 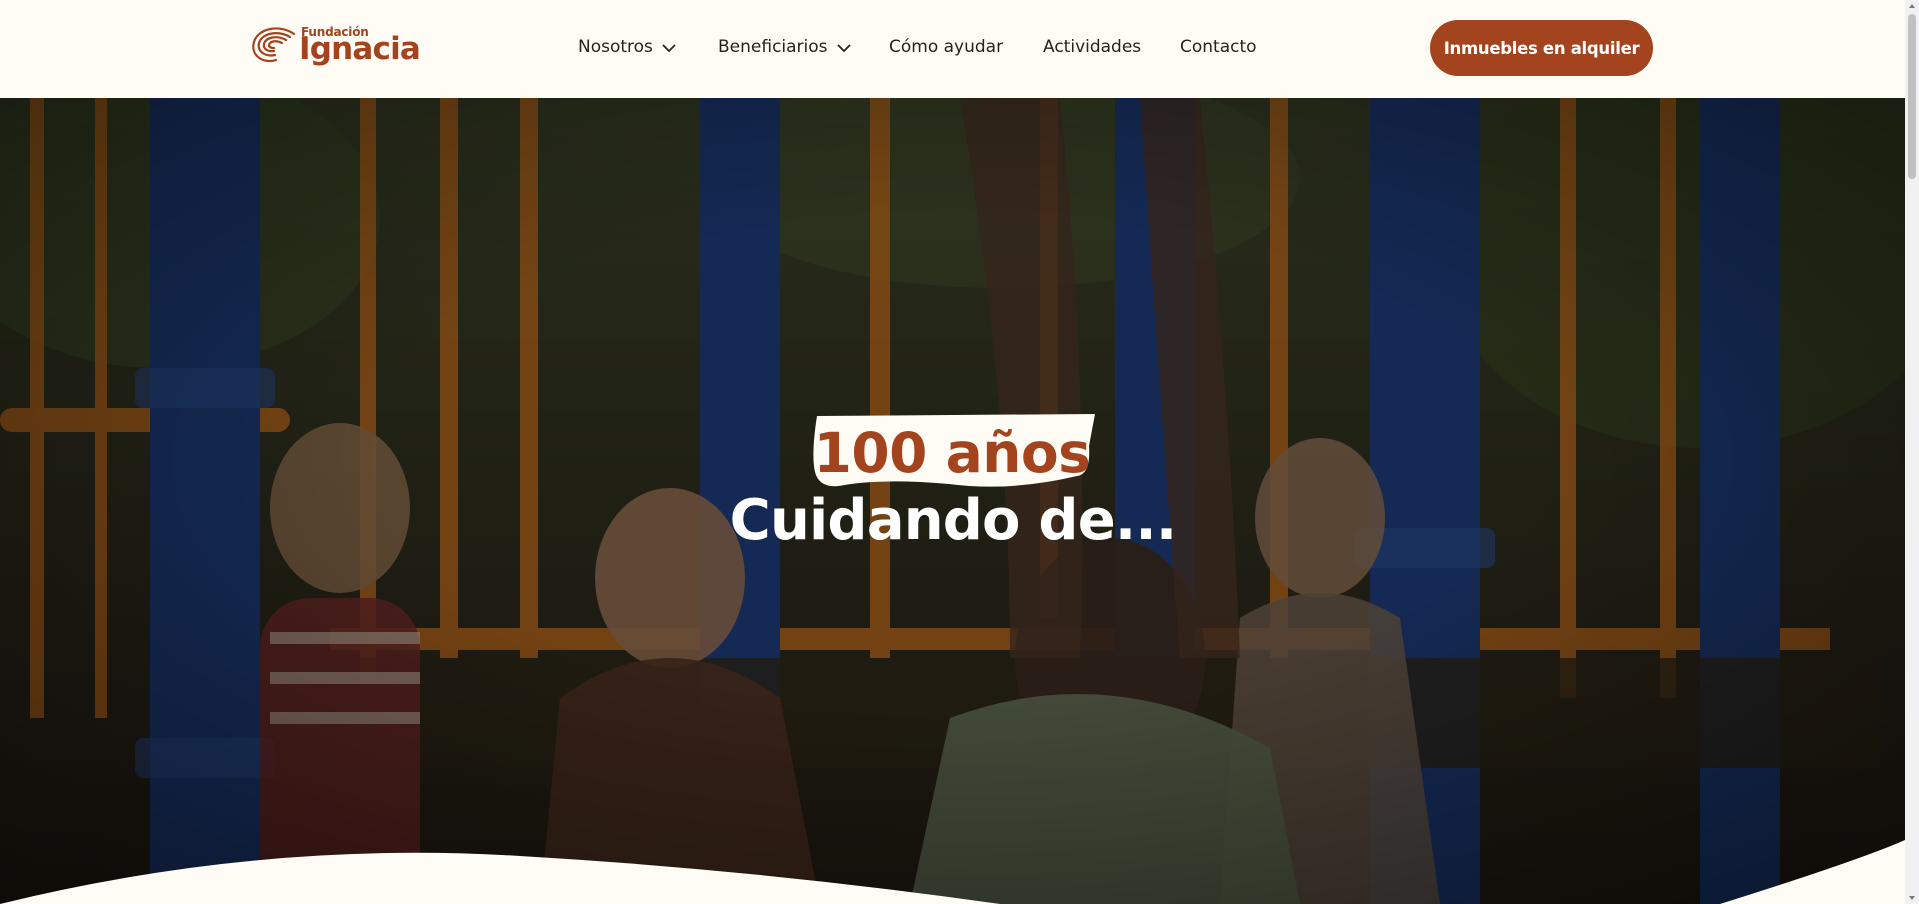 I want to click on rentals-button: Inmuebles en alquiler, so click(x=1541, y=48).